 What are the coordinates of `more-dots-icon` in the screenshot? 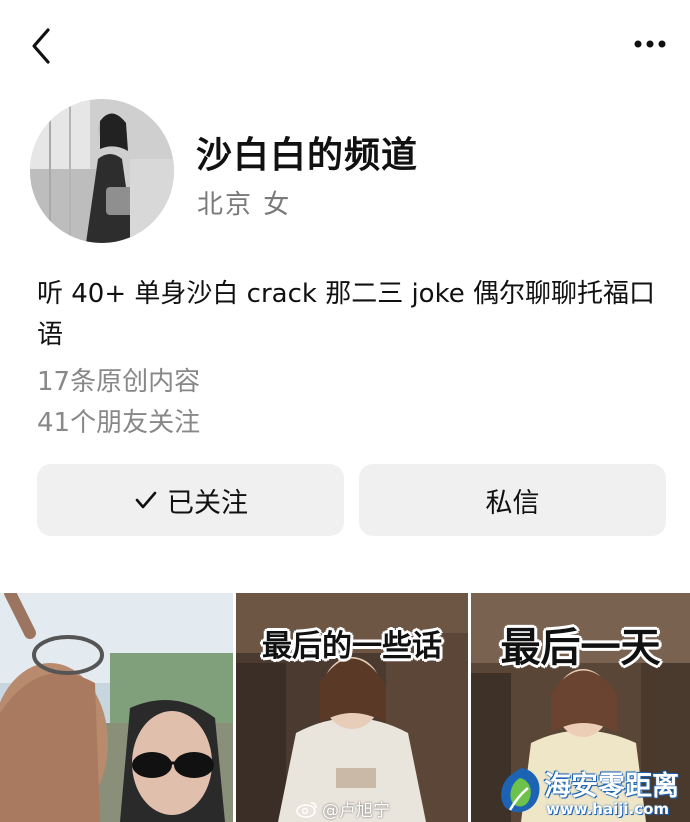 It's located at (650, 44).